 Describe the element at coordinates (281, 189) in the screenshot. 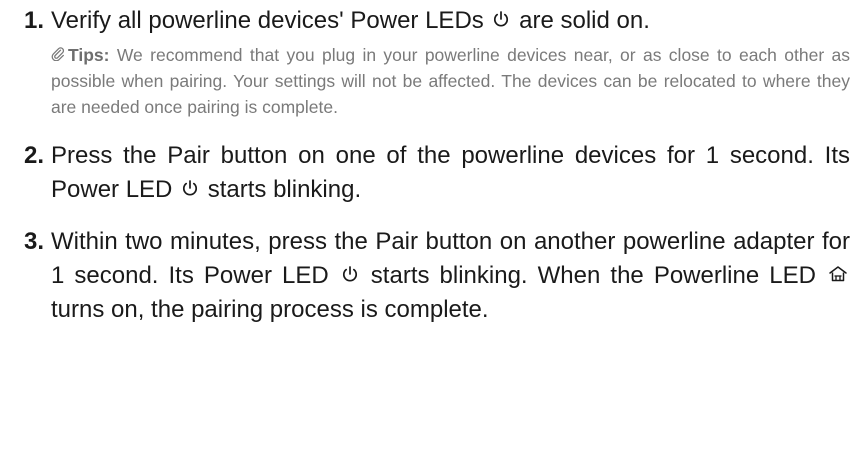

I see `step-text: starts blinking.` at that location.